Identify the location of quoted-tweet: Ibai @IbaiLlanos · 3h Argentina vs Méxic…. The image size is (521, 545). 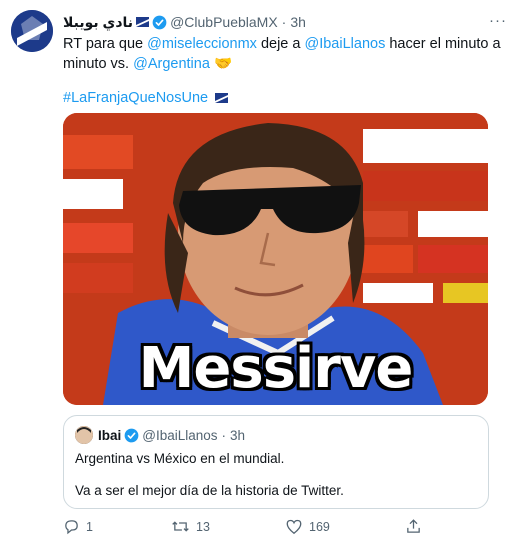
(276, 462).